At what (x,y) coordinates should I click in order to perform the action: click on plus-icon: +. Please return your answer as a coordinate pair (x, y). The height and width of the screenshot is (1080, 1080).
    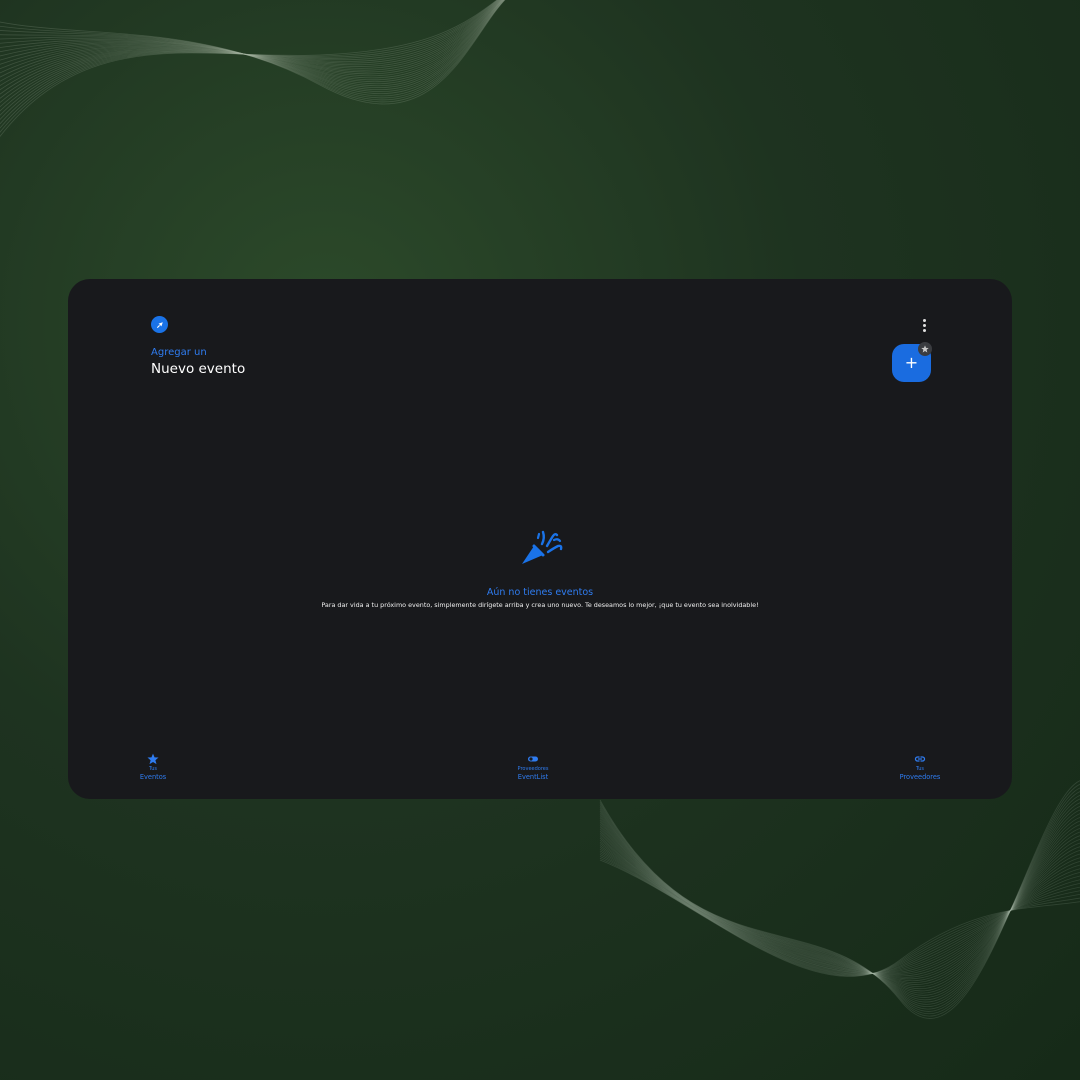
    Looking at the image, I should click on (911, 362).